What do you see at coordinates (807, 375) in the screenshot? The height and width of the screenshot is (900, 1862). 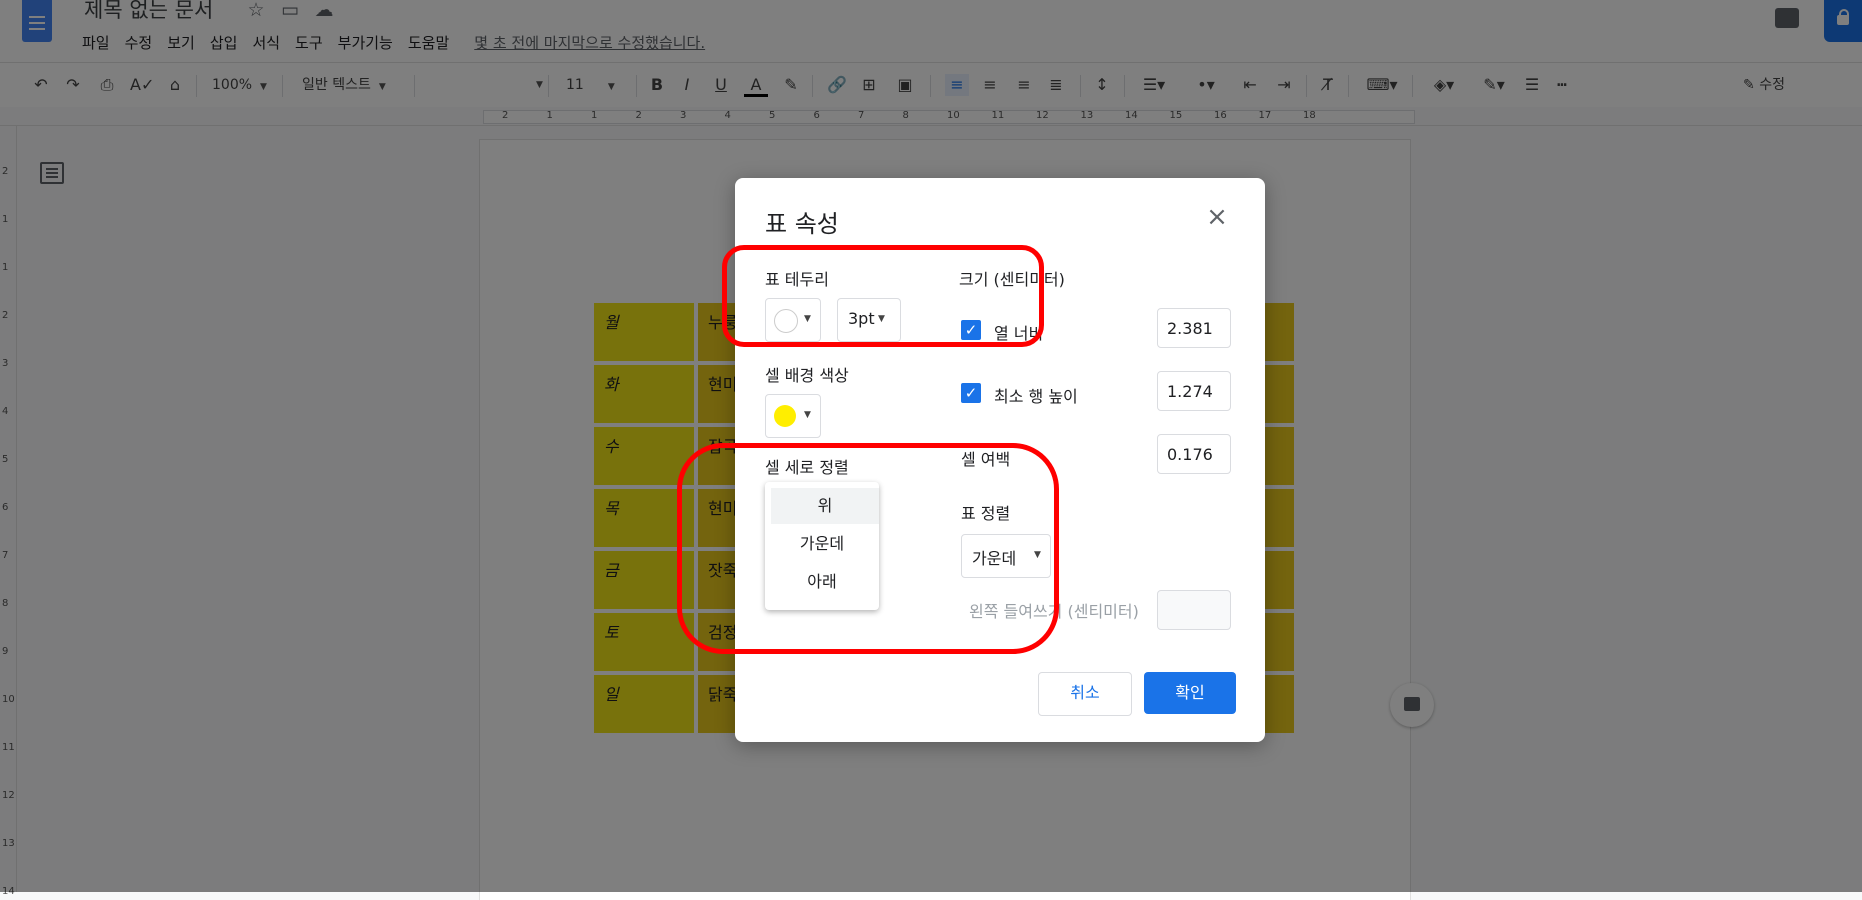 I see `cell-bg-label: 셀 배경 색상` at bounding box center [807, 375].